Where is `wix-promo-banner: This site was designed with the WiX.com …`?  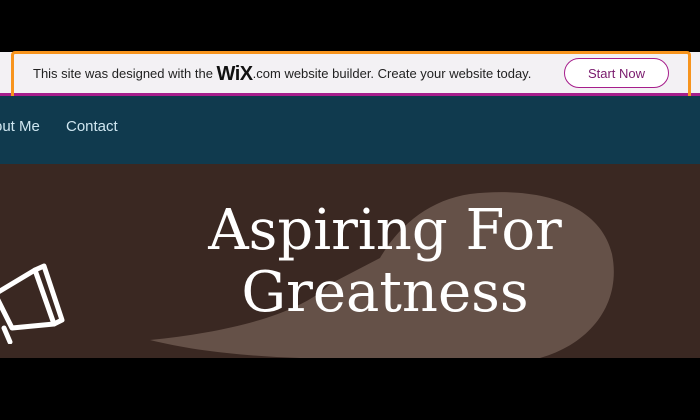 wix-promo-banner: This site was designed with the WiX.com … is located at coordinates (350, 74).